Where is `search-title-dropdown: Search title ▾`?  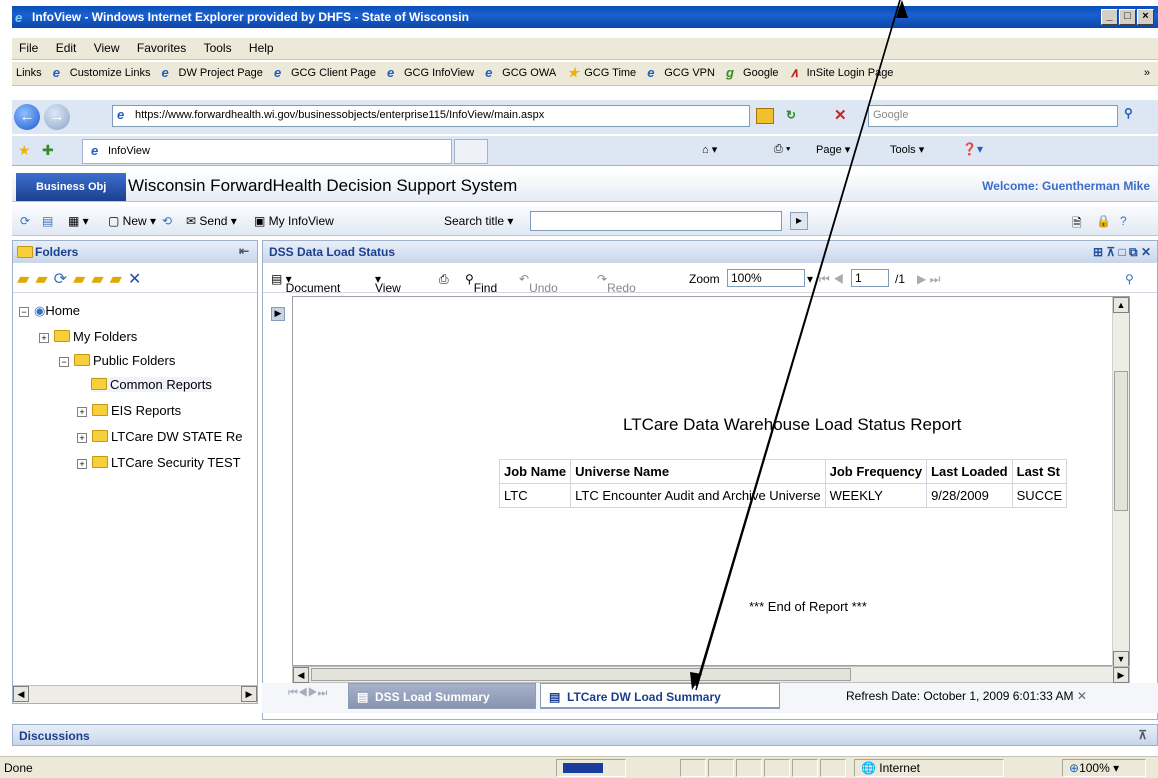 search-title-dropdown: Search title ▾ is located at coordinates (478, 221).